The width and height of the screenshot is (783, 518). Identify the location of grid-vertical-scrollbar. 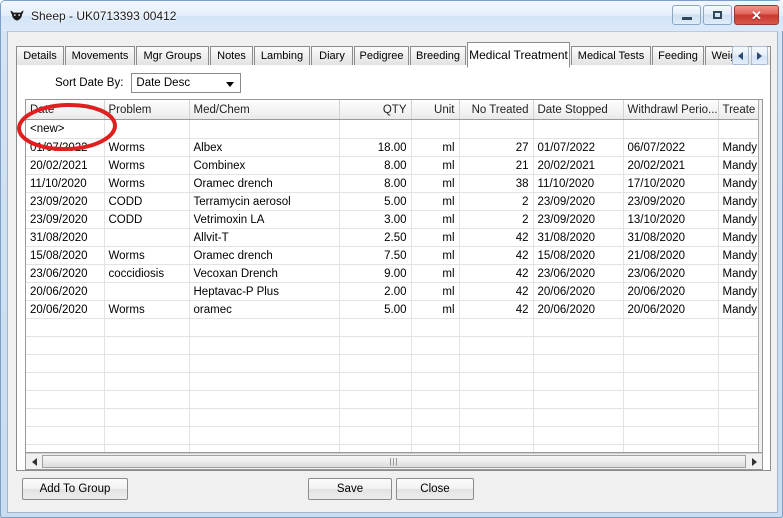
(760, 276).